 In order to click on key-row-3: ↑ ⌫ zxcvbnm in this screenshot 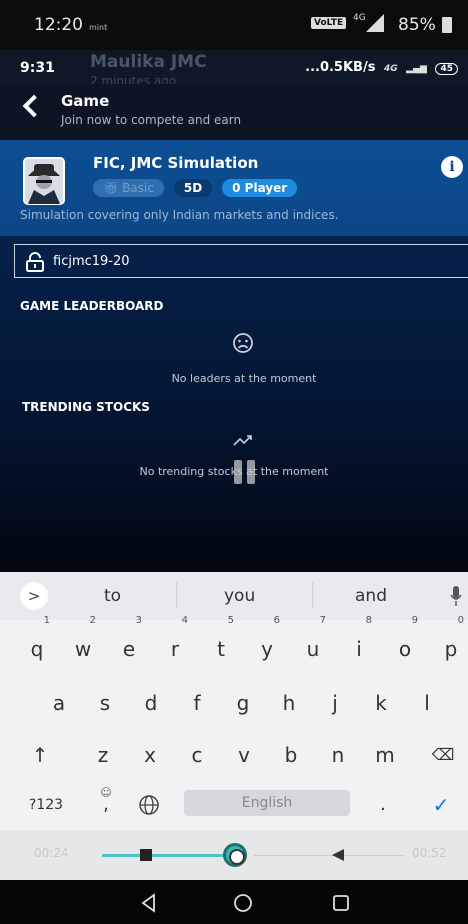, I will do `click(234, 755)`.